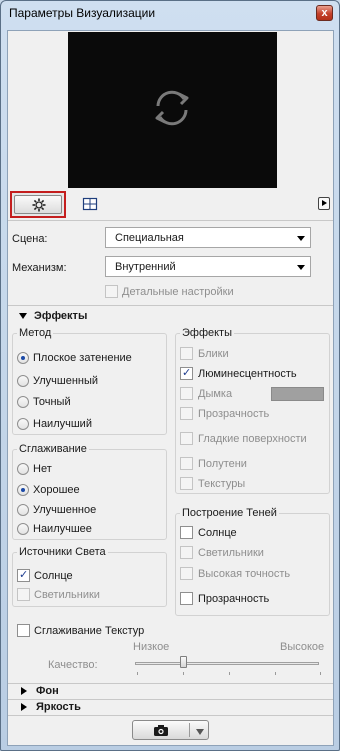 The image size is (340, 751). I want to click on haze-color-swatch, so click(297, 394).